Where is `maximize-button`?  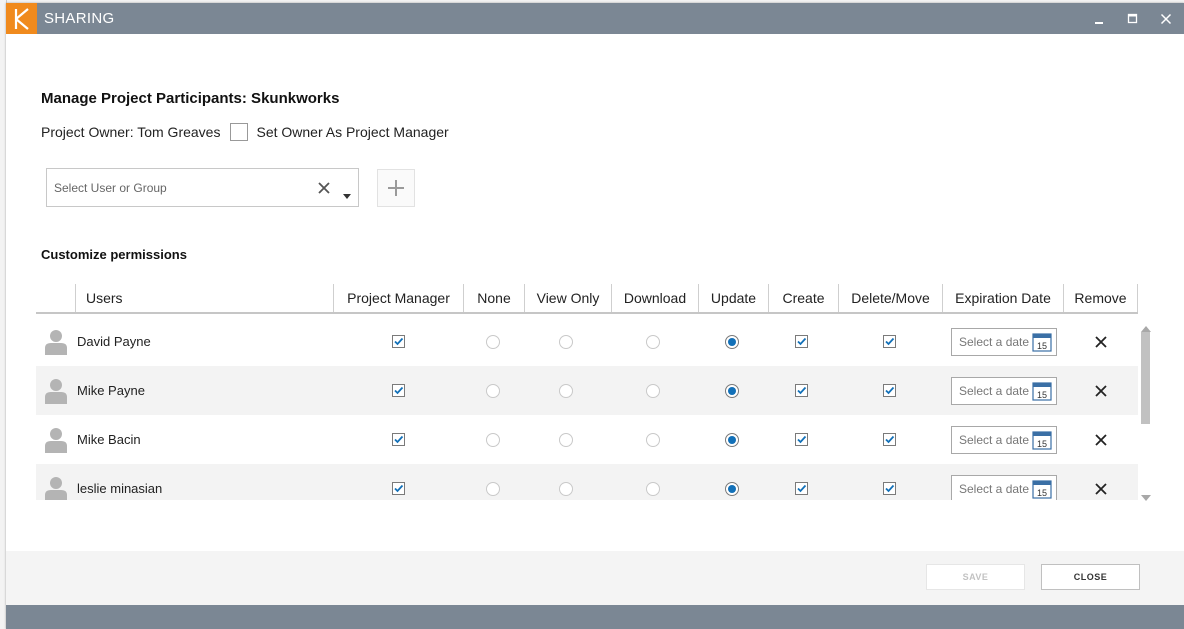 maximize-button is located at coordinates (1133, 18).